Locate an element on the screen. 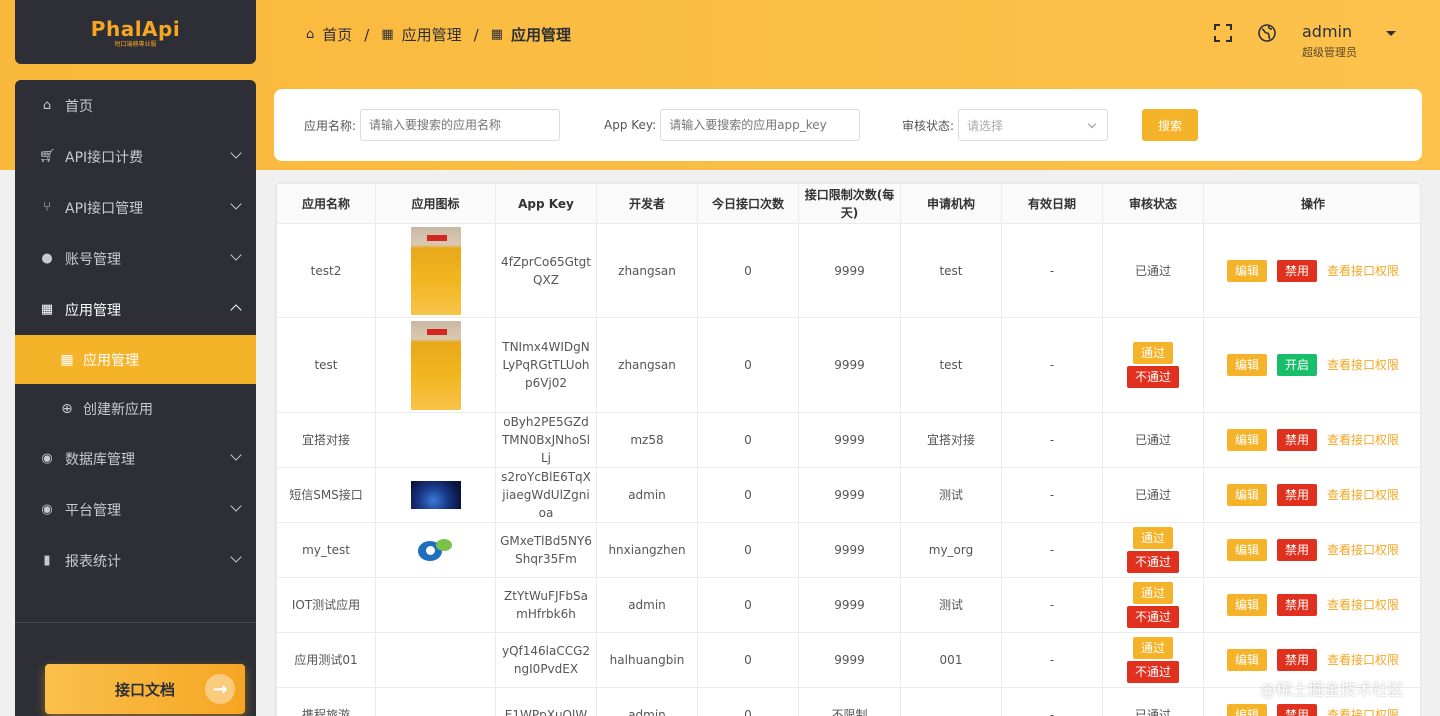 Image resolution: width=1440 pixels, height=716 pixels. grid-icon: ▦ is located at coordinates (497, 34).